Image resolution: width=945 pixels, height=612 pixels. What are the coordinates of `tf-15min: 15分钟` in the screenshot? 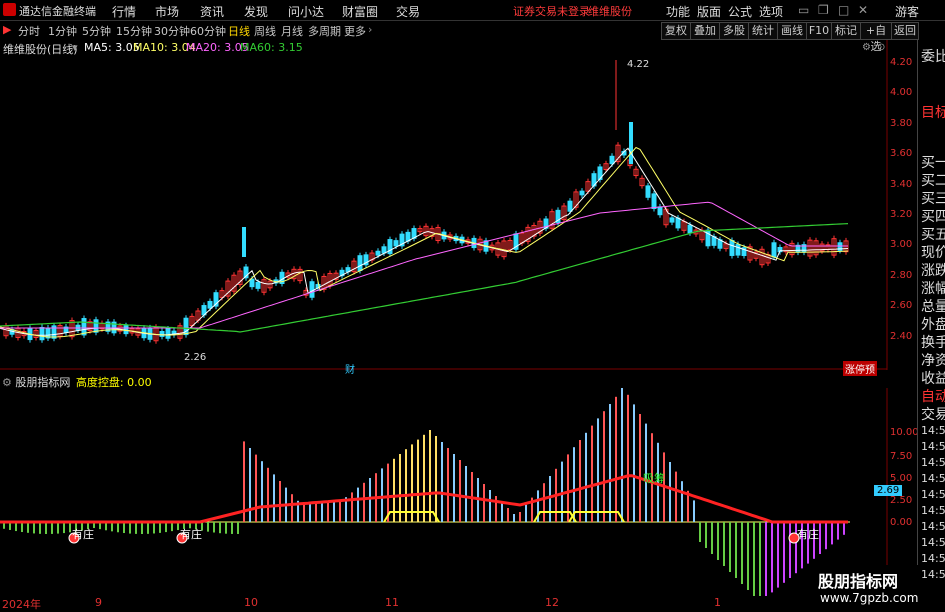 It's located at (134, 31).